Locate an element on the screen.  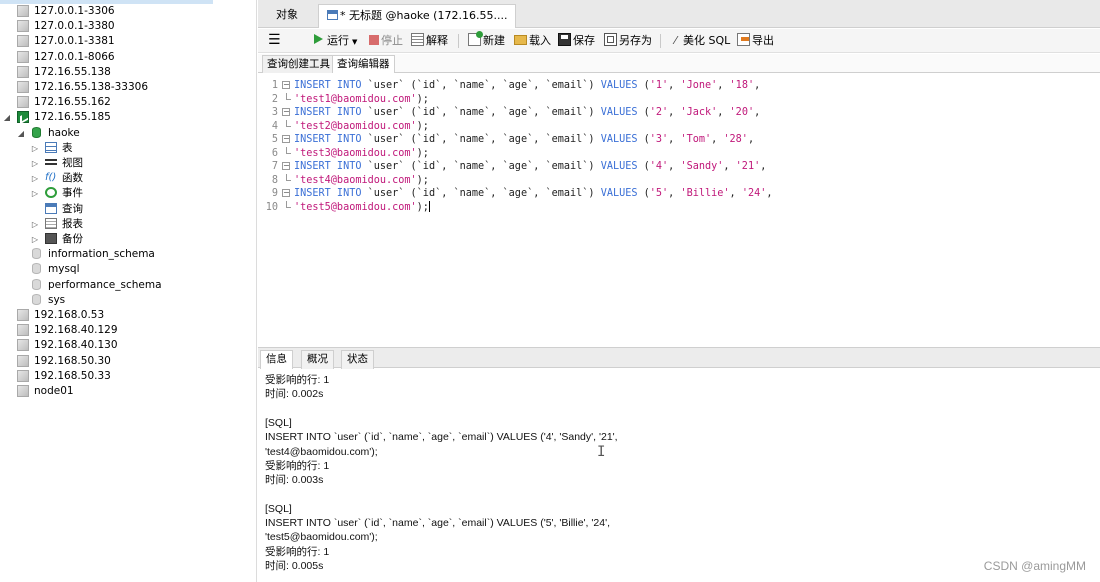
report-icon is located at coordinates (51, 223).